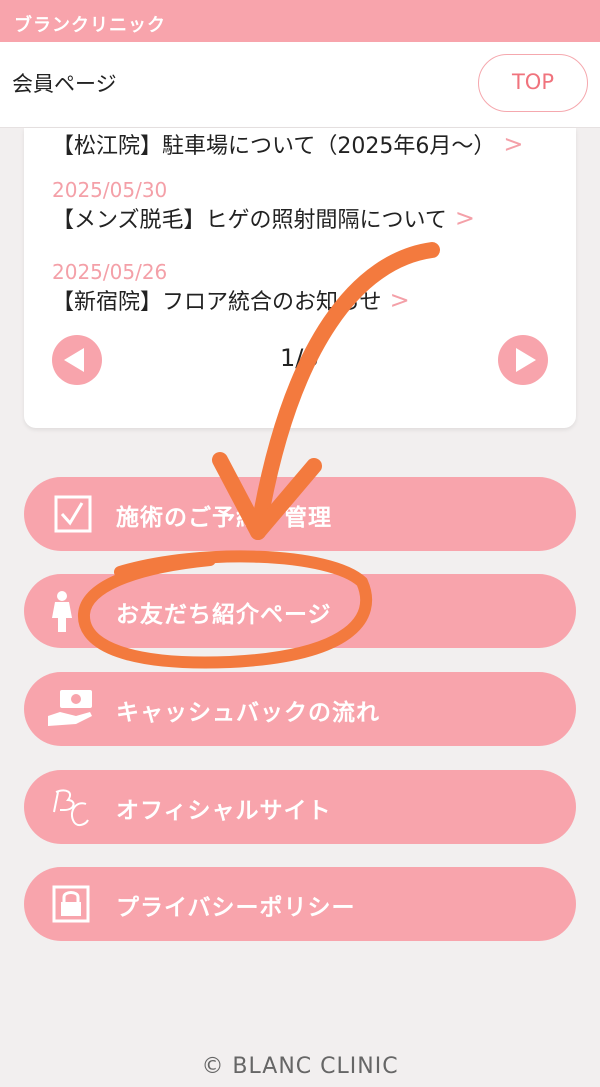 The height and width of the screenshot is (1087, 600). Describe the element at coordinates (300, 21) in the screenshot. I see `brand-bar: ブランクリニック` at that location.